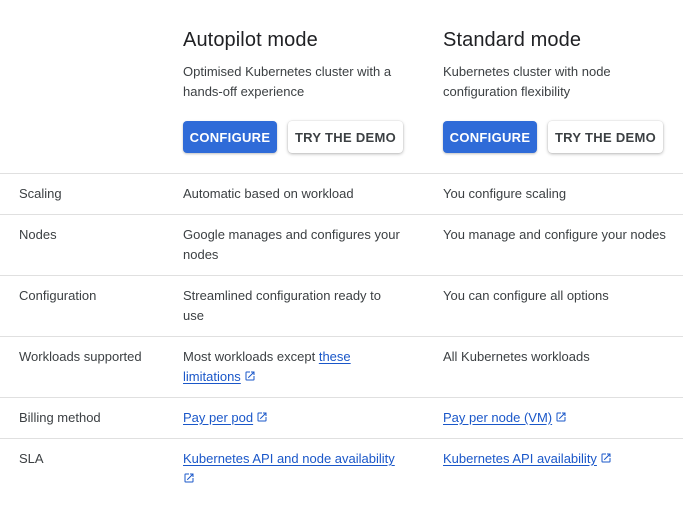 The width and height of the screenshot is (683, 506). I want to click on row-label: SLA, so click(31, 458).